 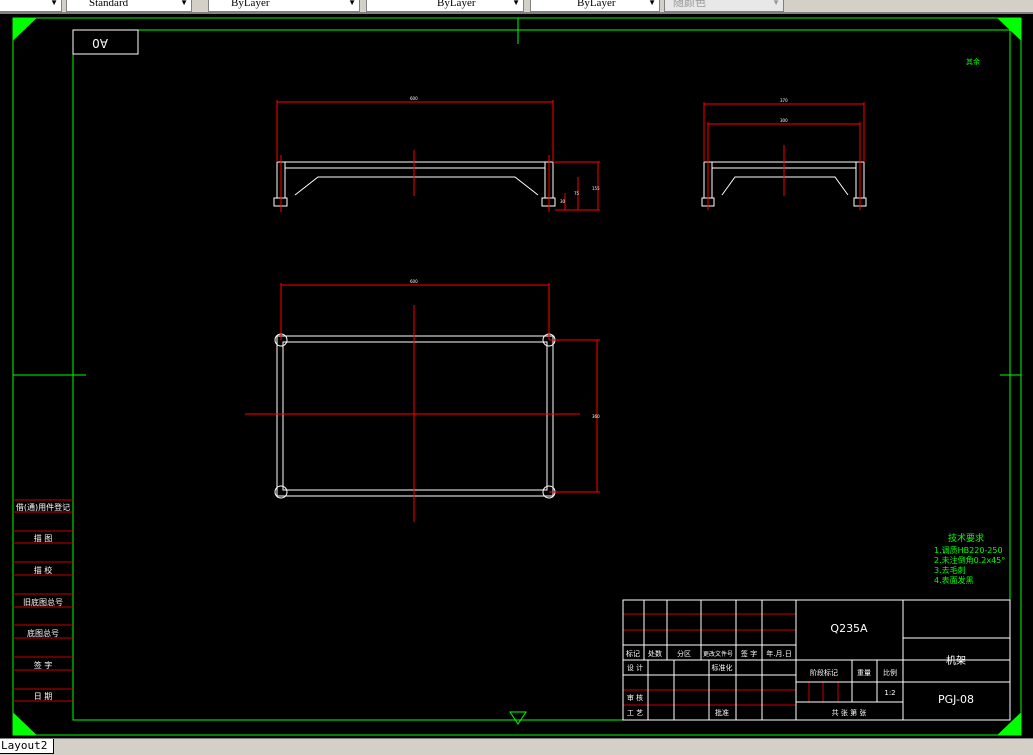 I want to click on surface-note: 其余, so click(x=973, y=61).